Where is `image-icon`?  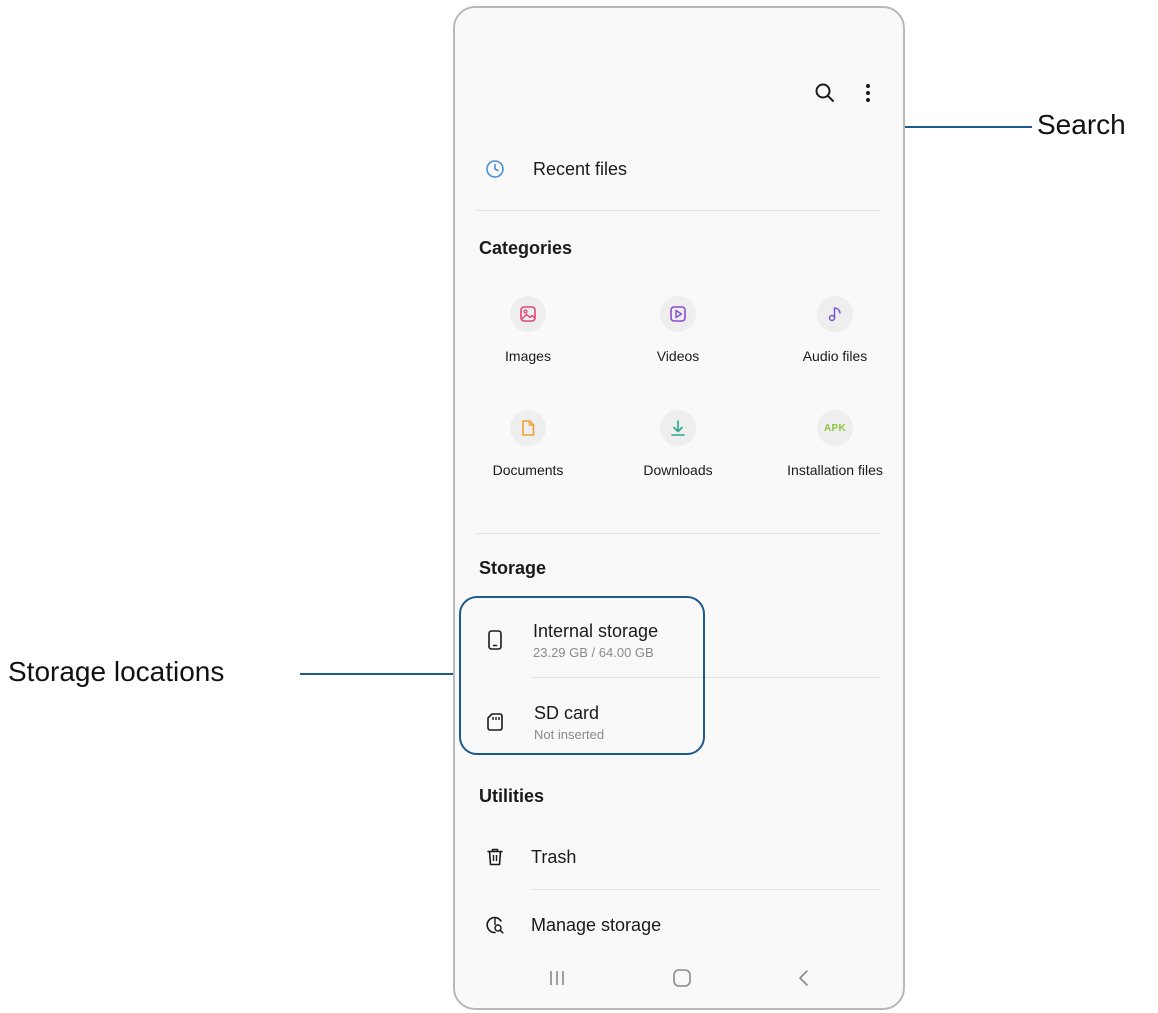 image-icon is located at coordinates (528, 314).